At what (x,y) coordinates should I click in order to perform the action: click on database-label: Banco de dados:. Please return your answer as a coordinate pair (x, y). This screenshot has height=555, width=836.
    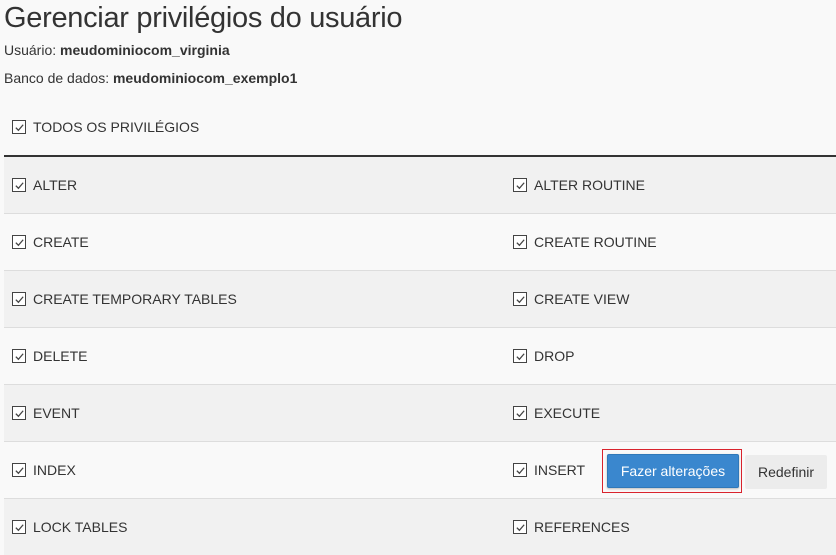
    Looking at the image, I should click on (57, 78).